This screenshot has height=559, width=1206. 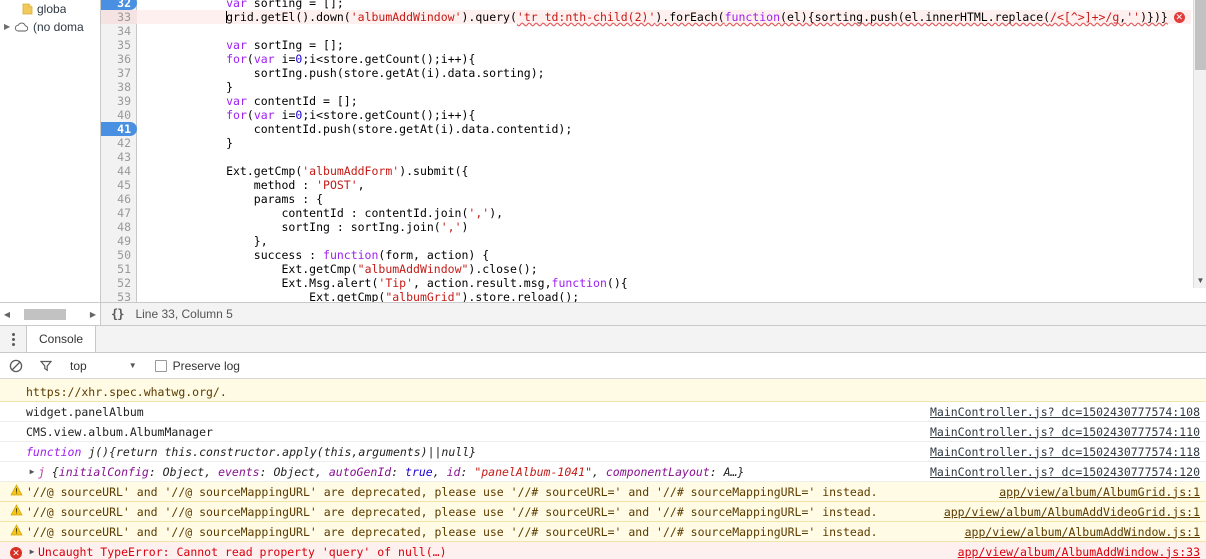 What do you see at coordinates (489, 17) in the screenshot?
I see `code-token: ).query(` at bounding box center [489, 17].